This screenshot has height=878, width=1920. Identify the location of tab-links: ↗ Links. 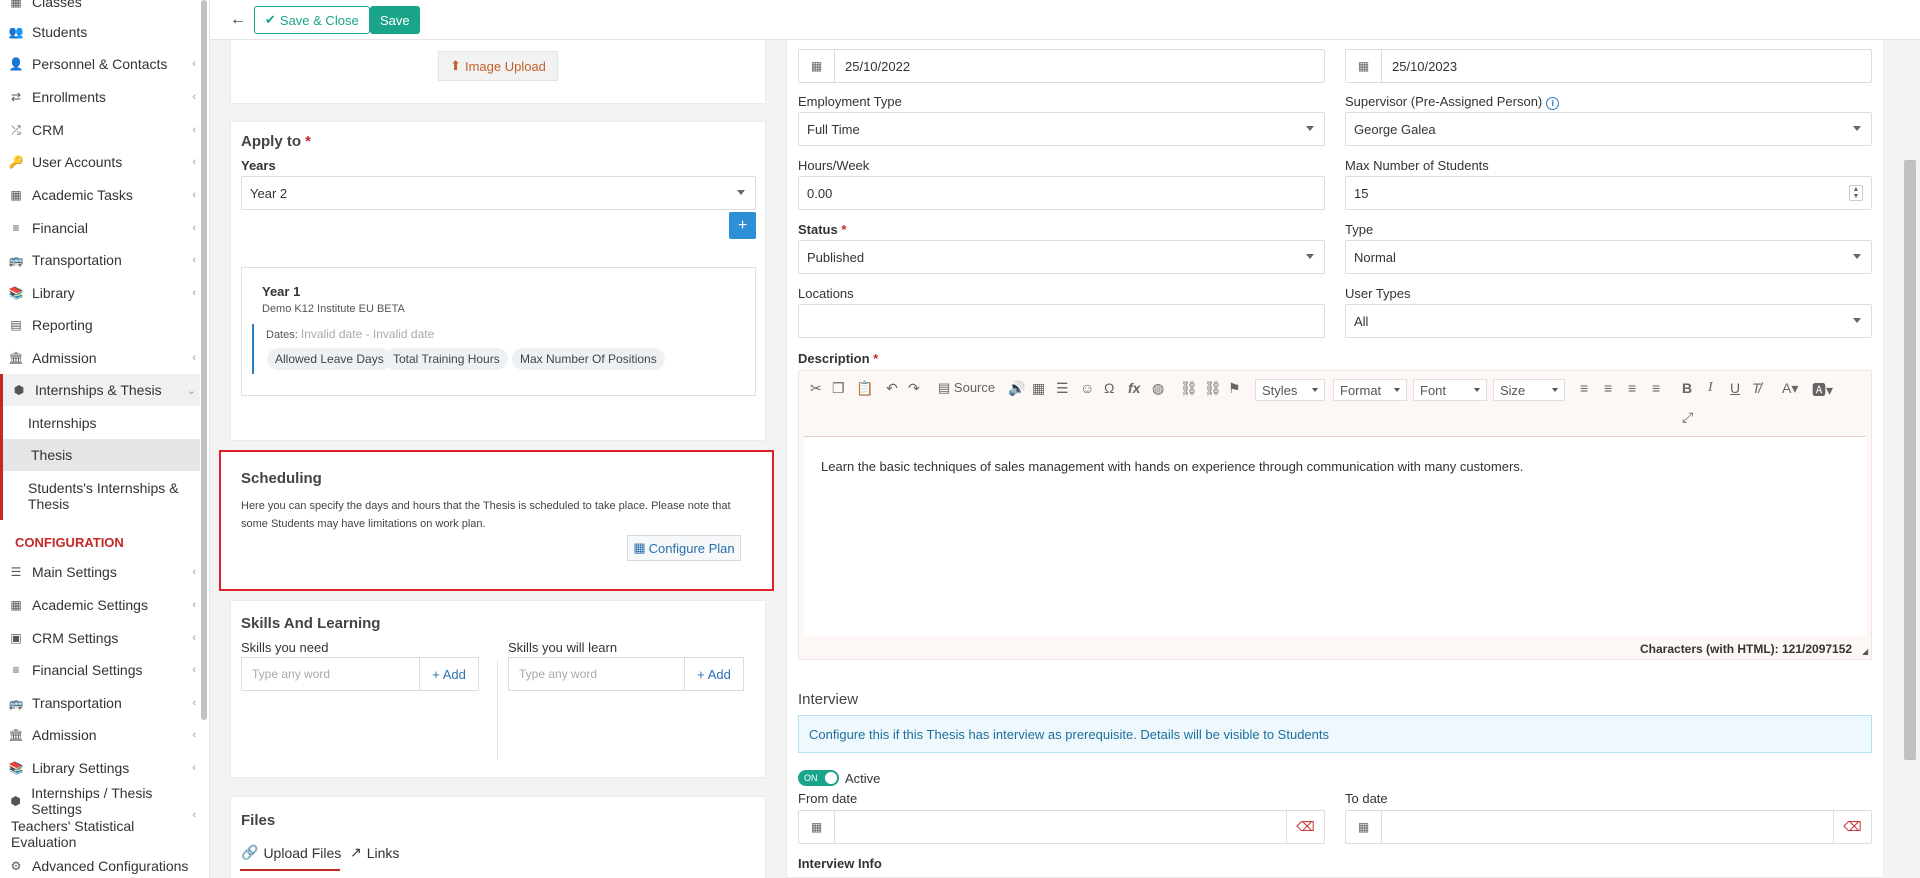
(374, 852).